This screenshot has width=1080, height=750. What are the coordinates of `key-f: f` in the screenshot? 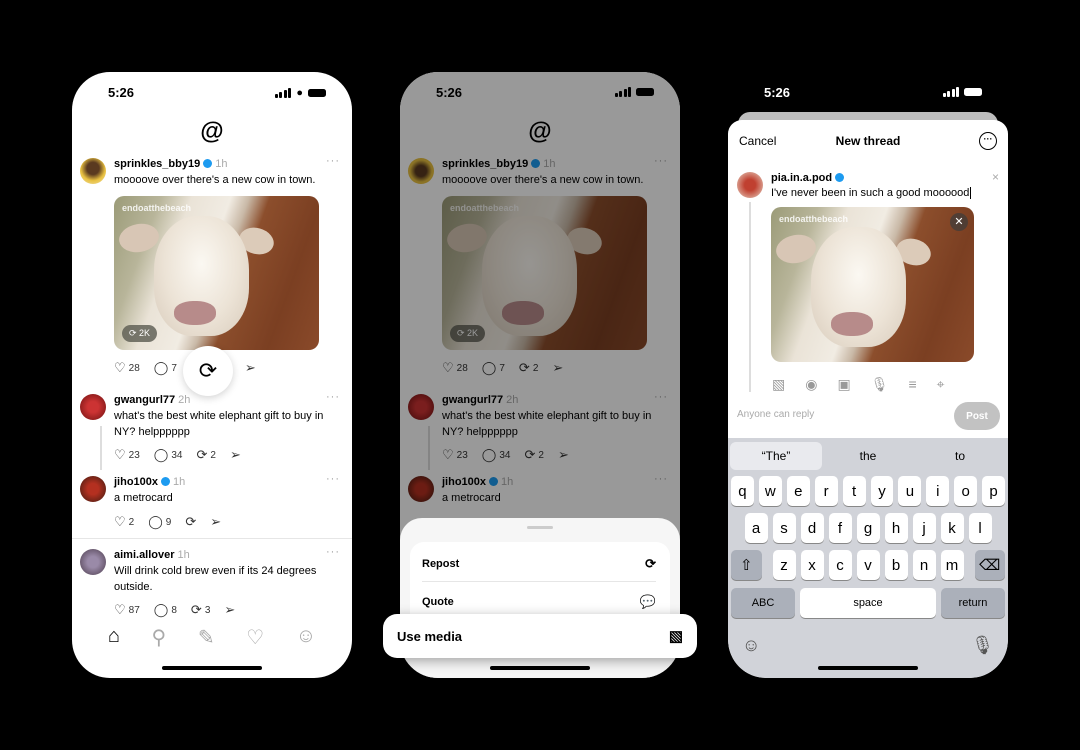 It's located at (840, 528).